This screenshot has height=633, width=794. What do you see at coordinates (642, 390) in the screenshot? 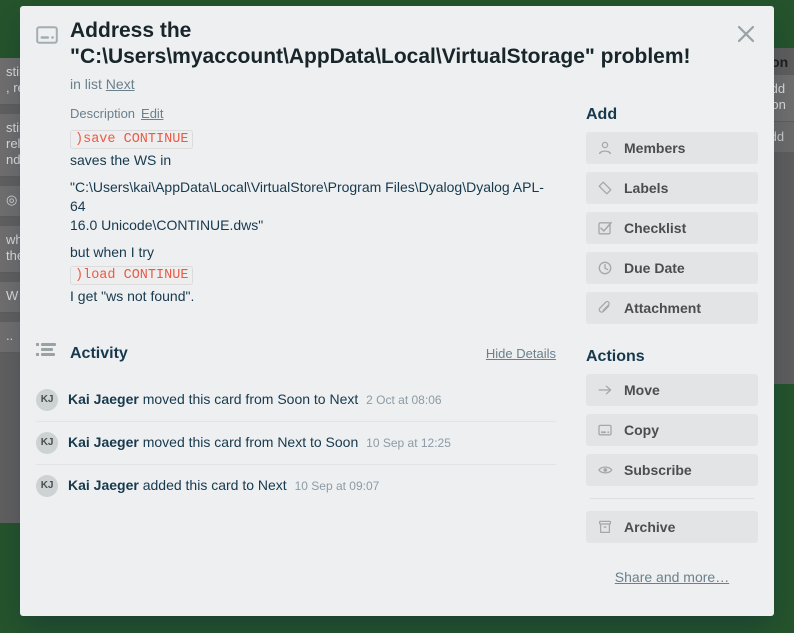
I see `sidebar-item-label: Move` at bounding box center [642, 390].